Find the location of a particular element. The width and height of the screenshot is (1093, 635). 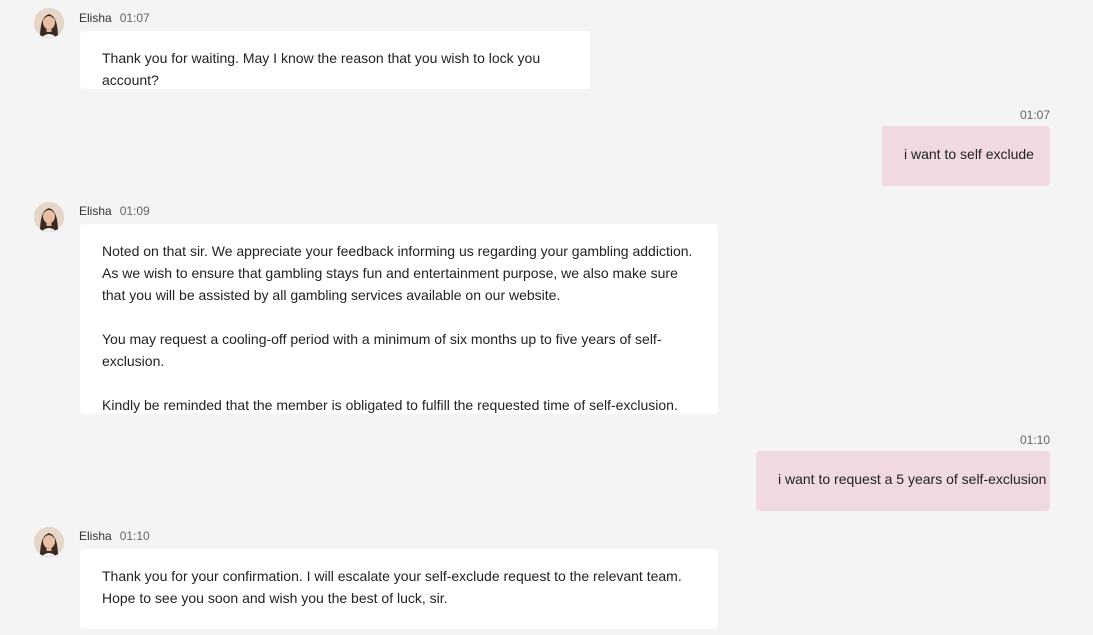

user-message-time: 01:07 is located at coordinates (1034, 115).